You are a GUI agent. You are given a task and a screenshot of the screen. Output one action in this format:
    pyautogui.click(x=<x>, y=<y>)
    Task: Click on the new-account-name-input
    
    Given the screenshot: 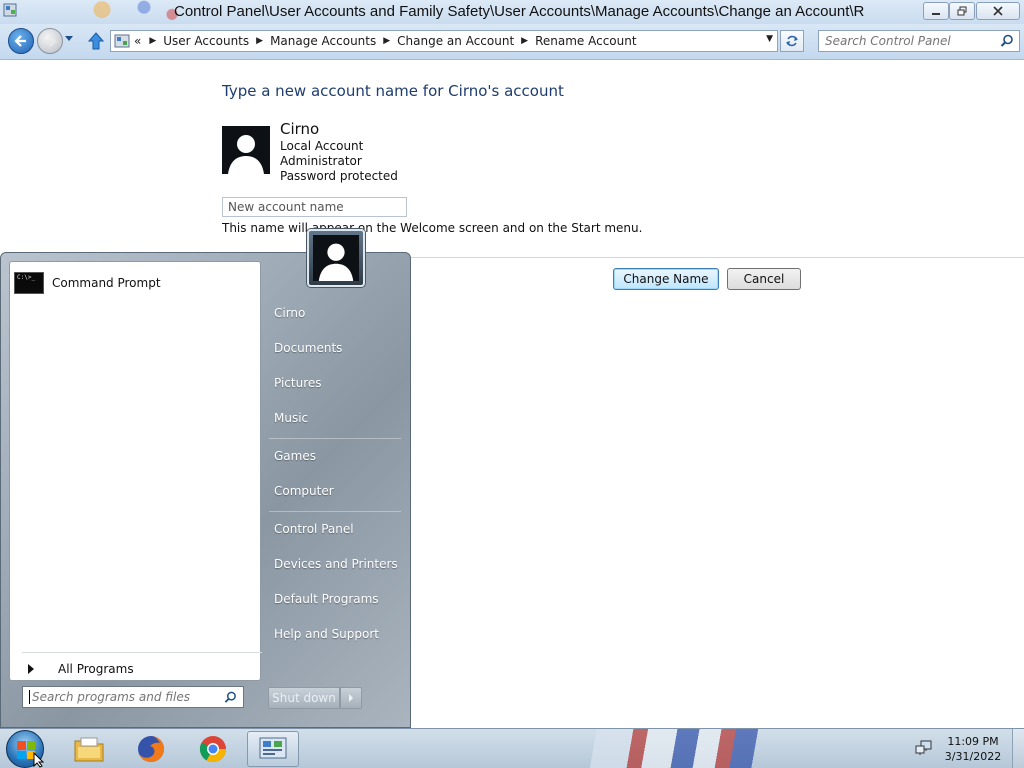 What is the action you would take?
    pyautogui.click(x=314, y=207)
    